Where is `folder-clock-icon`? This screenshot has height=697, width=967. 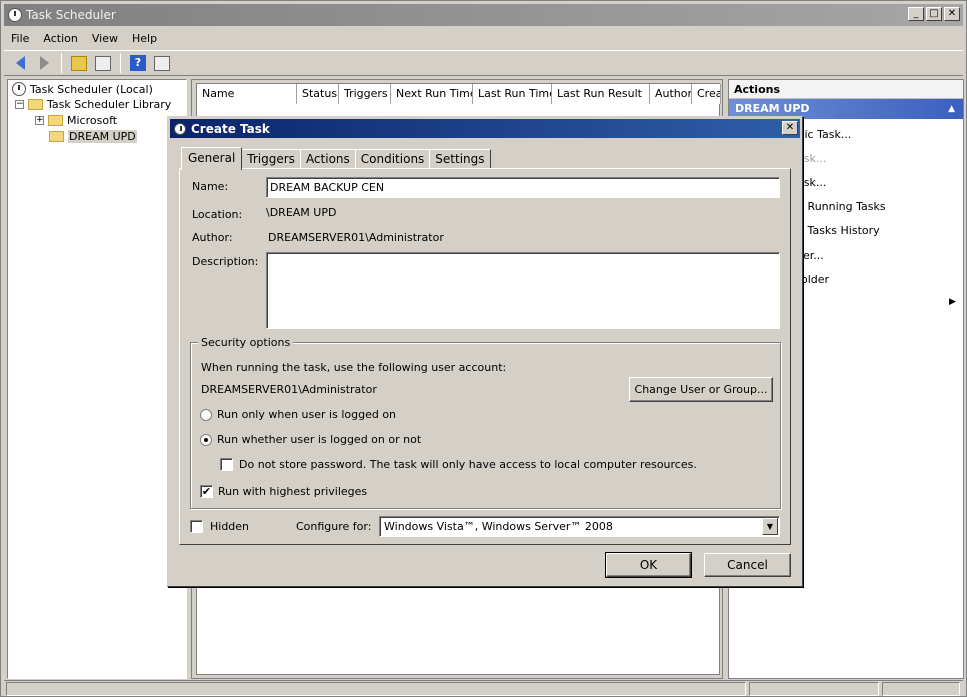 folder-clock-icon is located at coordinates (35, 104).